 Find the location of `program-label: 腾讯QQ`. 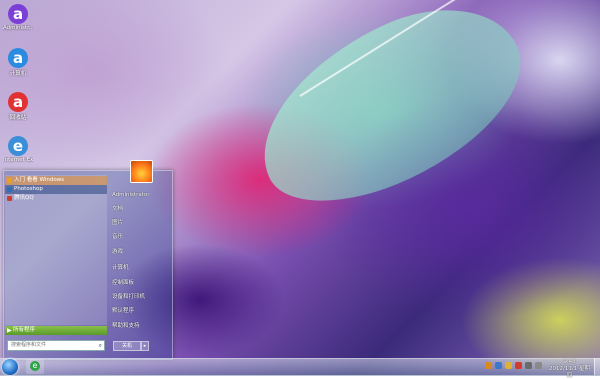

program-label: 腾讯QQ is located at coordinates (24, 198).